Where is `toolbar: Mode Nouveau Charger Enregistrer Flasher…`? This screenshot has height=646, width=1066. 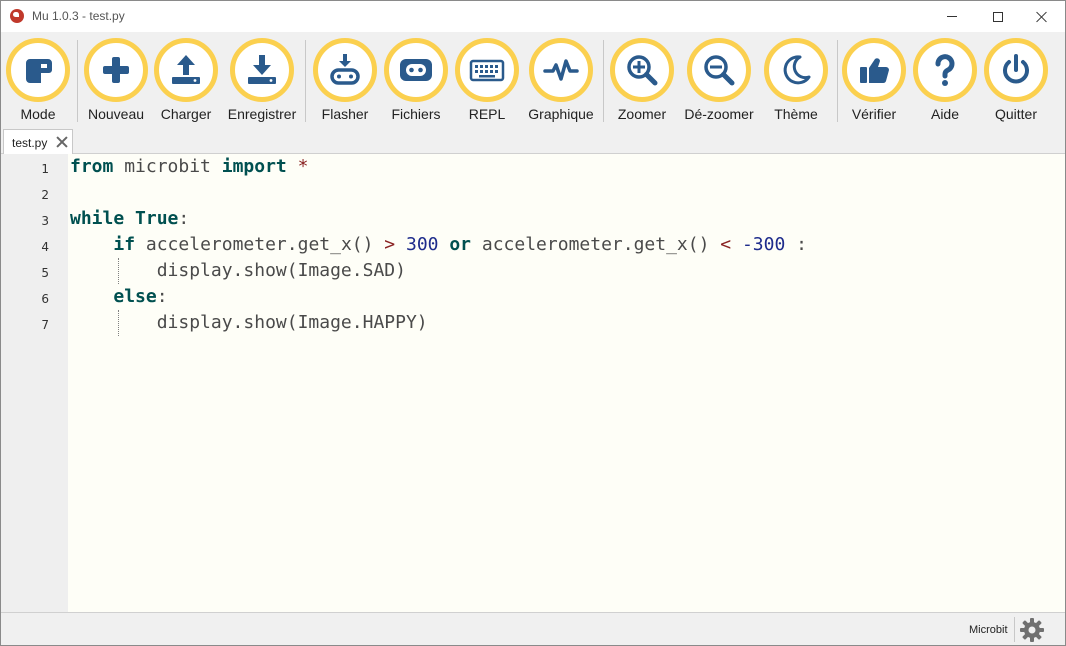
toolbar: Mode Nouveau Charger Enregistrer Flasher… is located at coordinates (533, 79).